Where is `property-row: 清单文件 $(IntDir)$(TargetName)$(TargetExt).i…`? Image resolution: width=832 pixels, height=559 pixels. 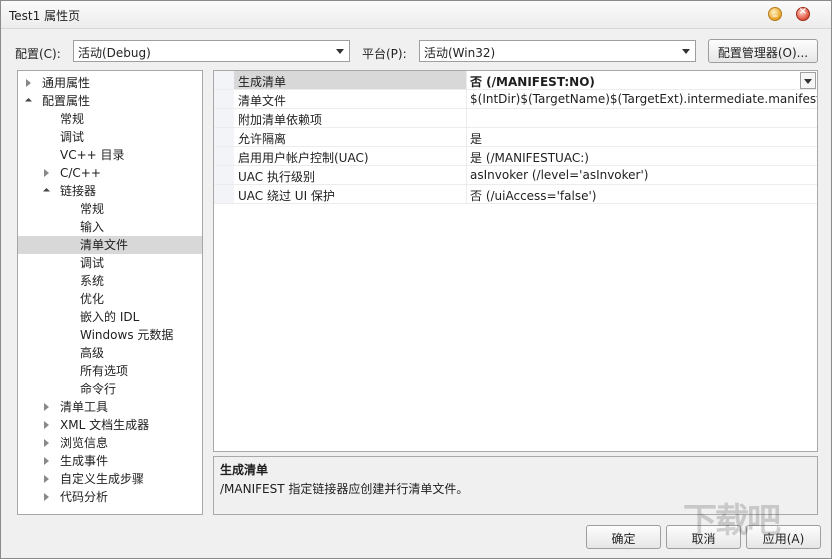
property-row: 清单文件 $(IntDir)$(TargetName)$(TargetExt).i… is located at coordinates (515, 99).